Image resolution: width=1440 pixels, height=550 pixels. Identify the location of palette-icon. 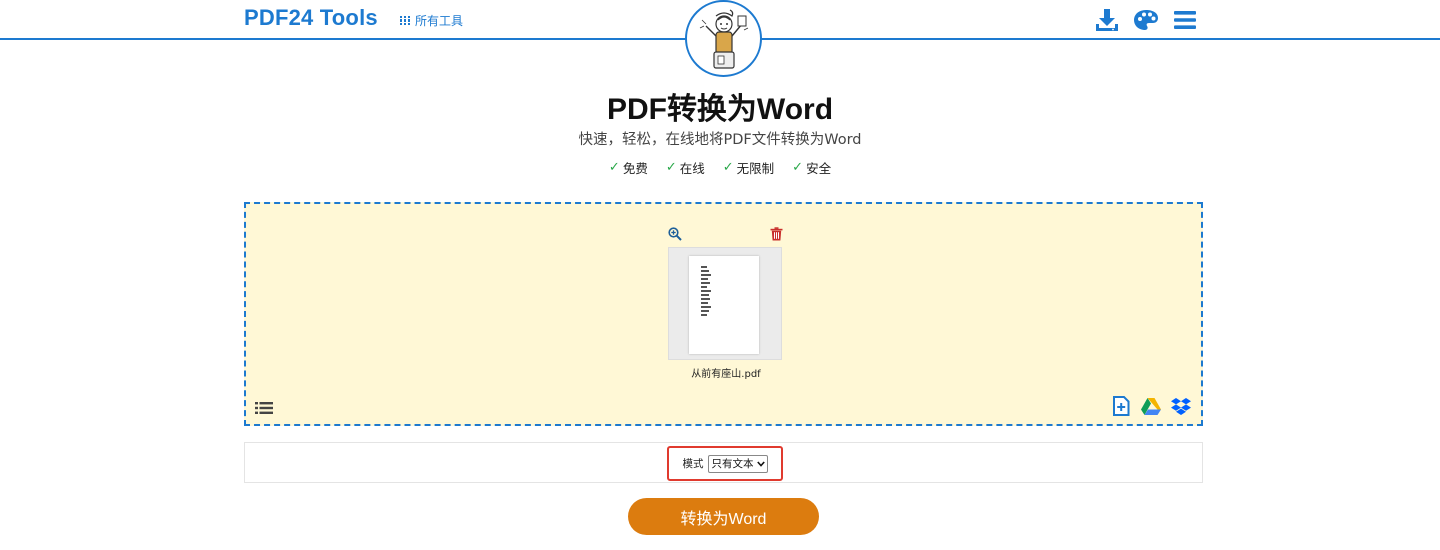
(1146, 20).